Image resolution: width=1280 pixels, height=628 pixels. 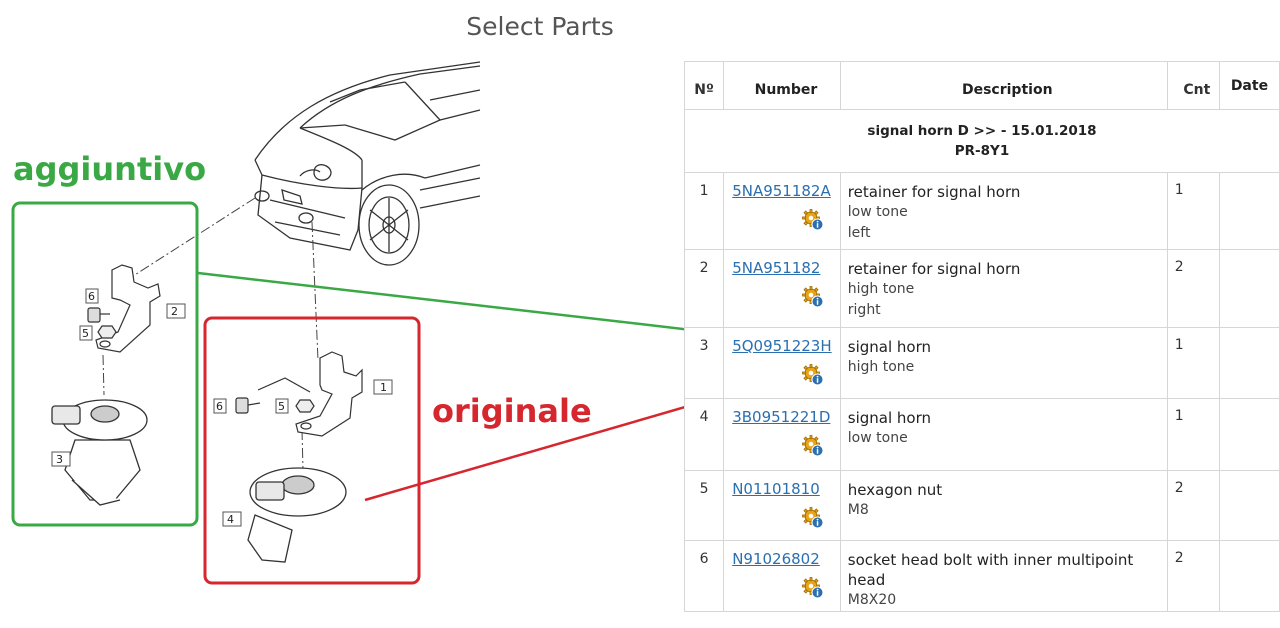 I want to click on col-header-cnt: Cnt, so click(x=1193, y=85).